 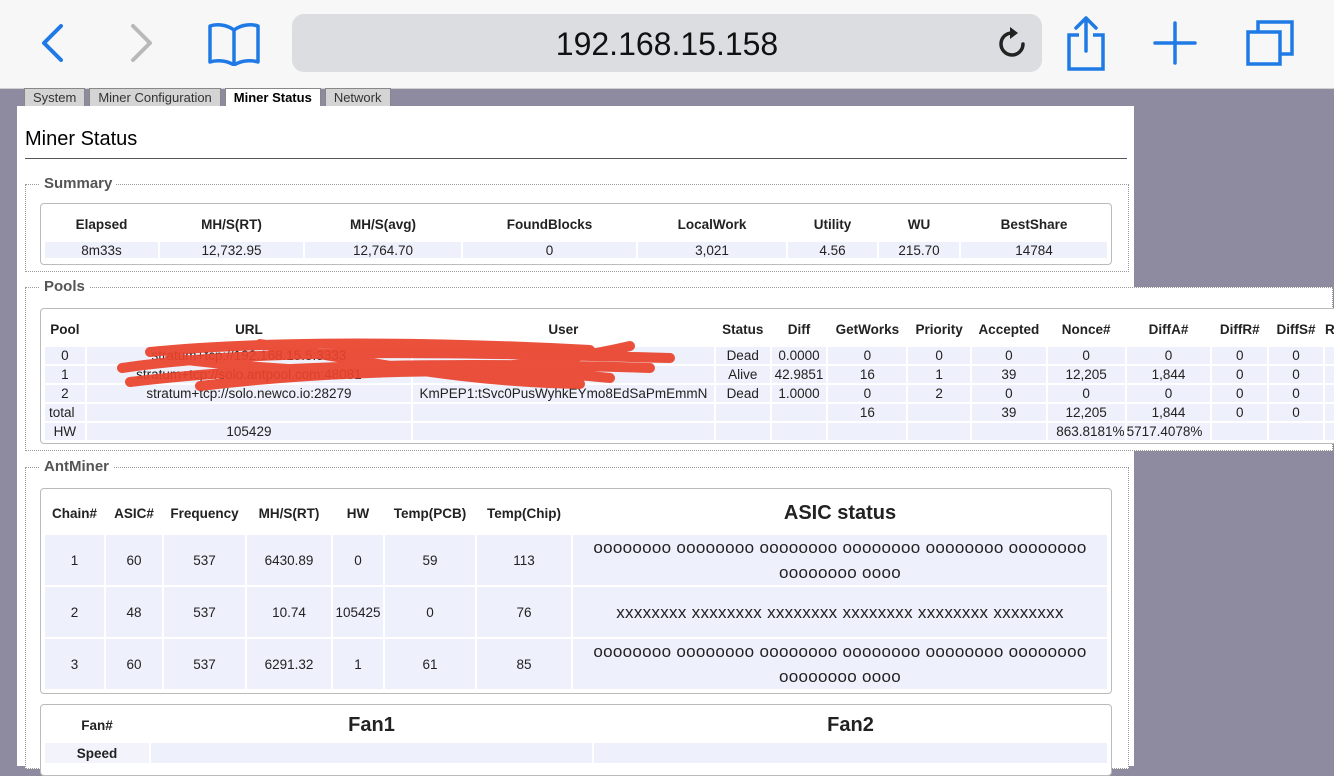 What do you see at coordinates (563, 393) in the screenshot?
I see `pool-user-cell: KmPEP1:tSvc0PusWyhkEYmo8EdSaPmEmmN` at bounding box center [563, 393].